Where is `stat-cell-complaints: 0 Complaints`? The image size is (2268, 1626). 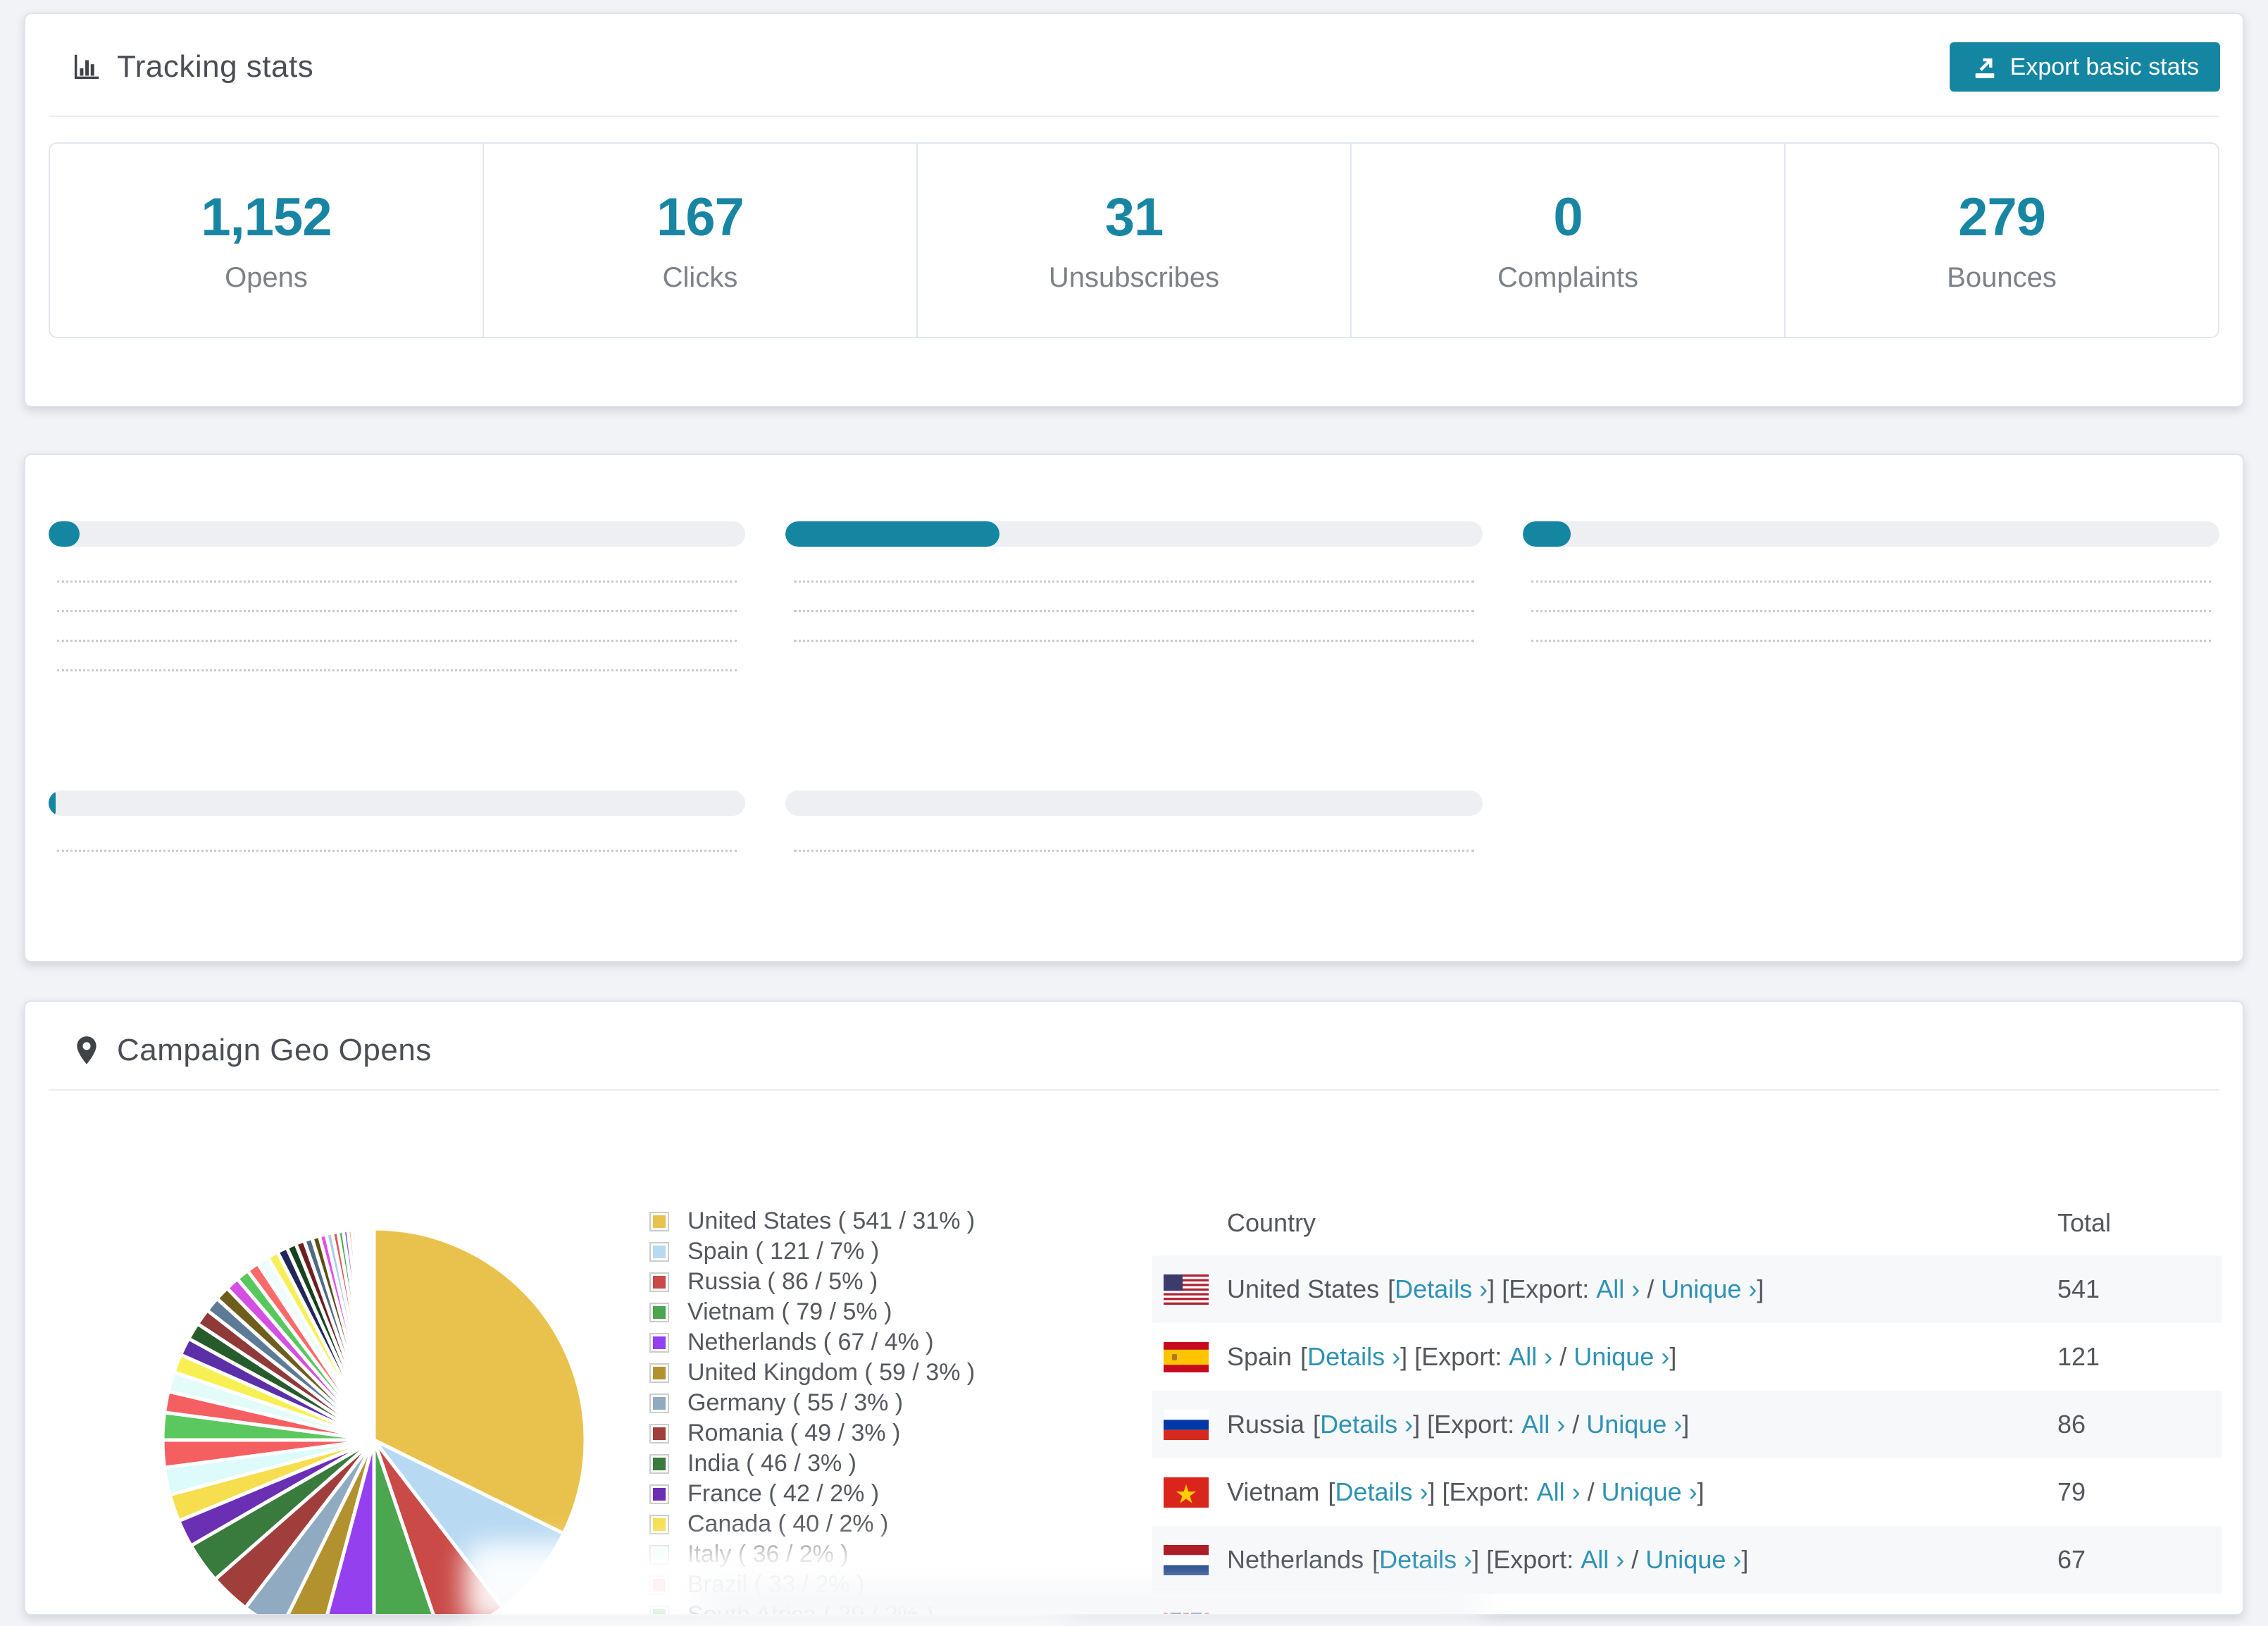 stat-cell-complaints: 0 Complaints is located at coordinates (1569, 241).